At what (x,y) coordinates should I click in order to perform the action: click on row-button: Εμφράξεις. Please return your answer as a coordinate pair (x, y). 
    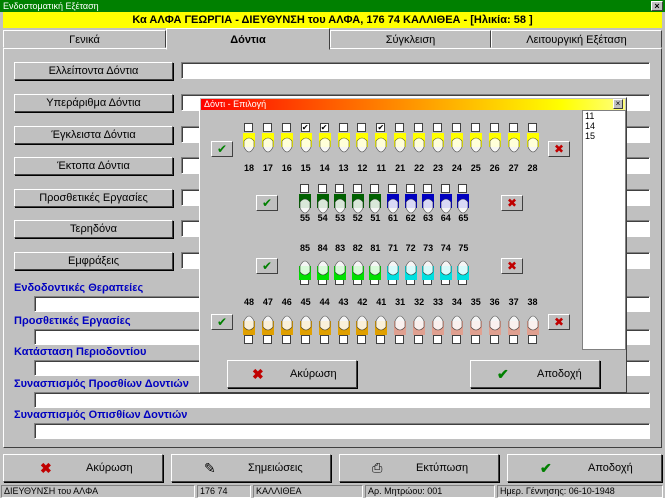
    Looking at the image, I should click on (93, 261).